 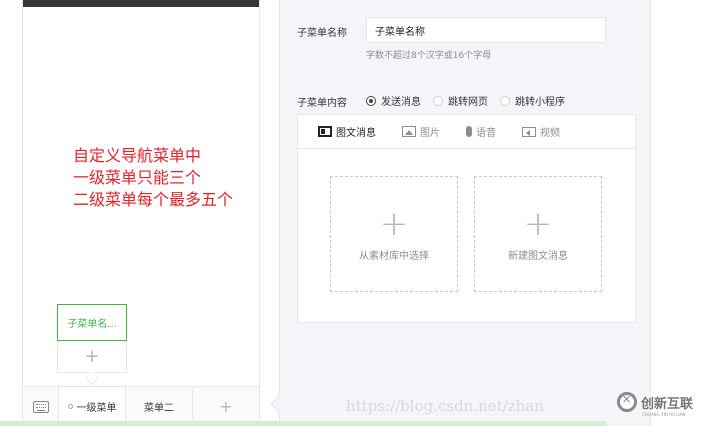 What do you see at coordinates (141, 3) in the screenshot?
I see `phone-title-bar` at bounding box center [141, 3].